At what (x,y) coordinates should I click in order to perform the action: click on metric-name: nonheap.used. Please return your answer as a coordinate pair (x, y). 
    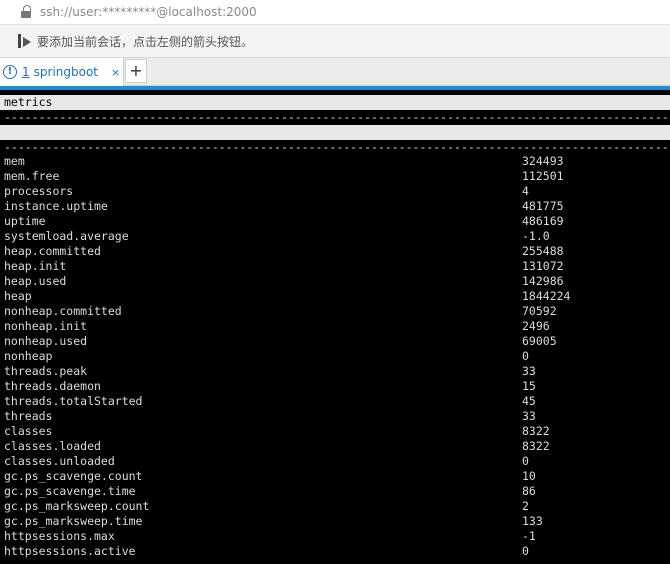
    Looking at the image, I should click on (46, 341).